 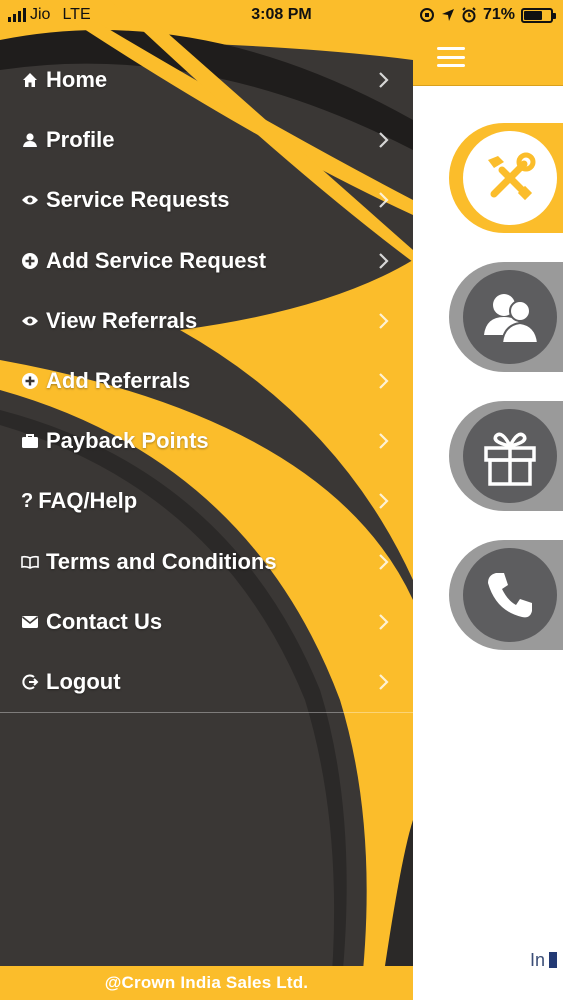 I want to click on status-right: 71%, so click(x=487, y=15).